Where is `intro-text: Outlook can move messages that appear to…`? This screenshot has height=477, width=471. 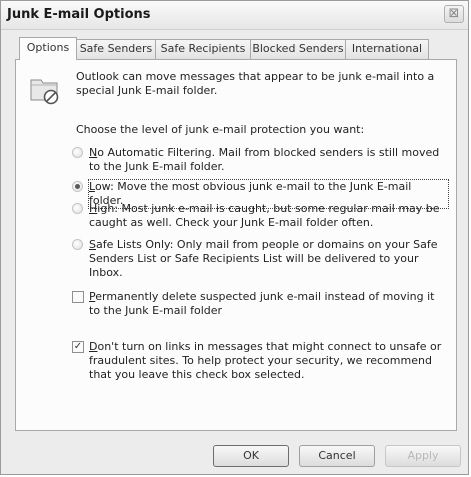 intro-text: Outlook can move messages that appear to… is located at coordinates (255, 83).